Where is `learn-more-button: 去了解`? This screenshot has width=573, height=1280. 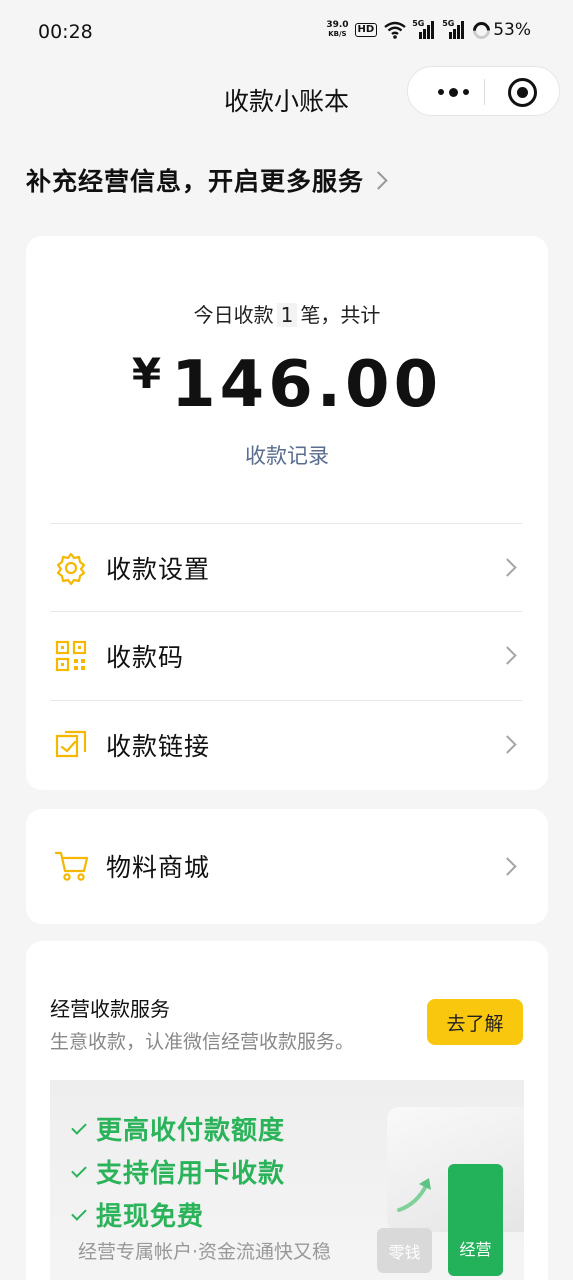
learn-more-button: 去了解 is located at coordinates (475, 1022).